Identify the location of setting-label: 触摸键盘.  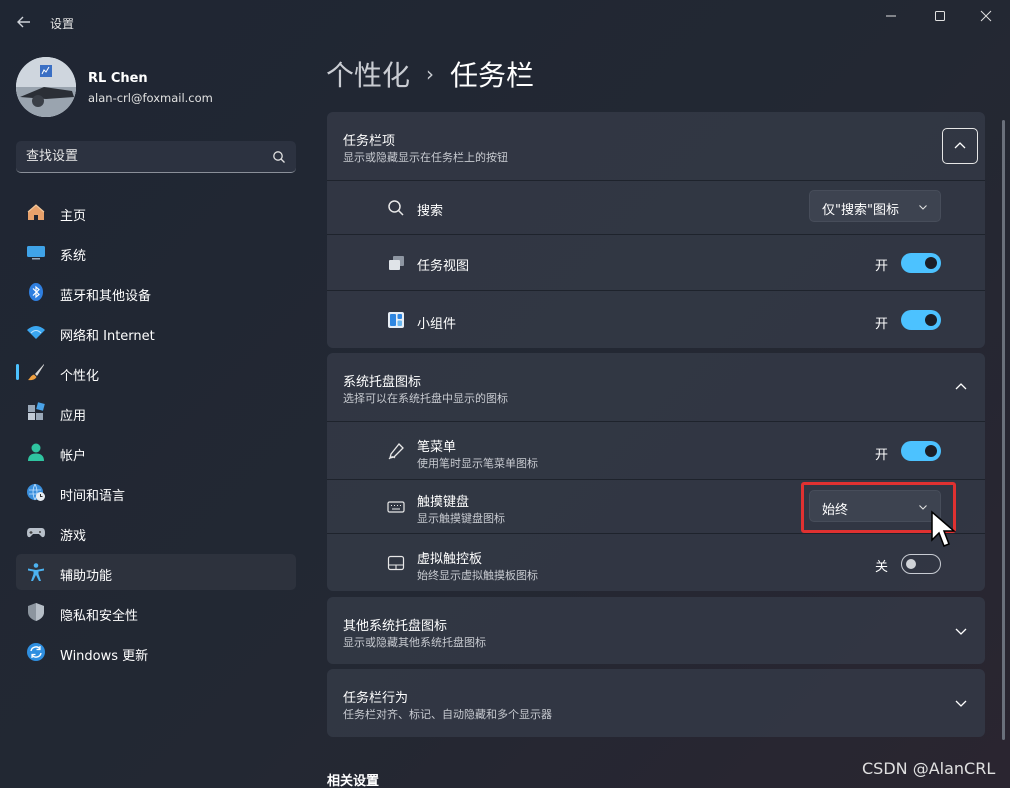
(443, 502).